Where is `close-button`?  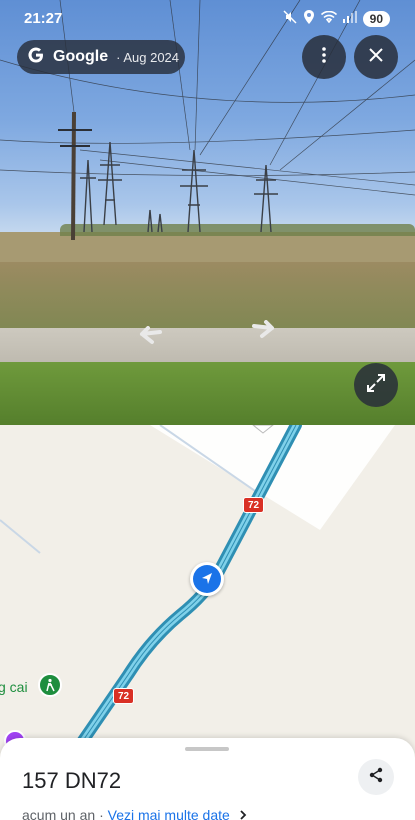 close-button is located at coordinates (376, 57).